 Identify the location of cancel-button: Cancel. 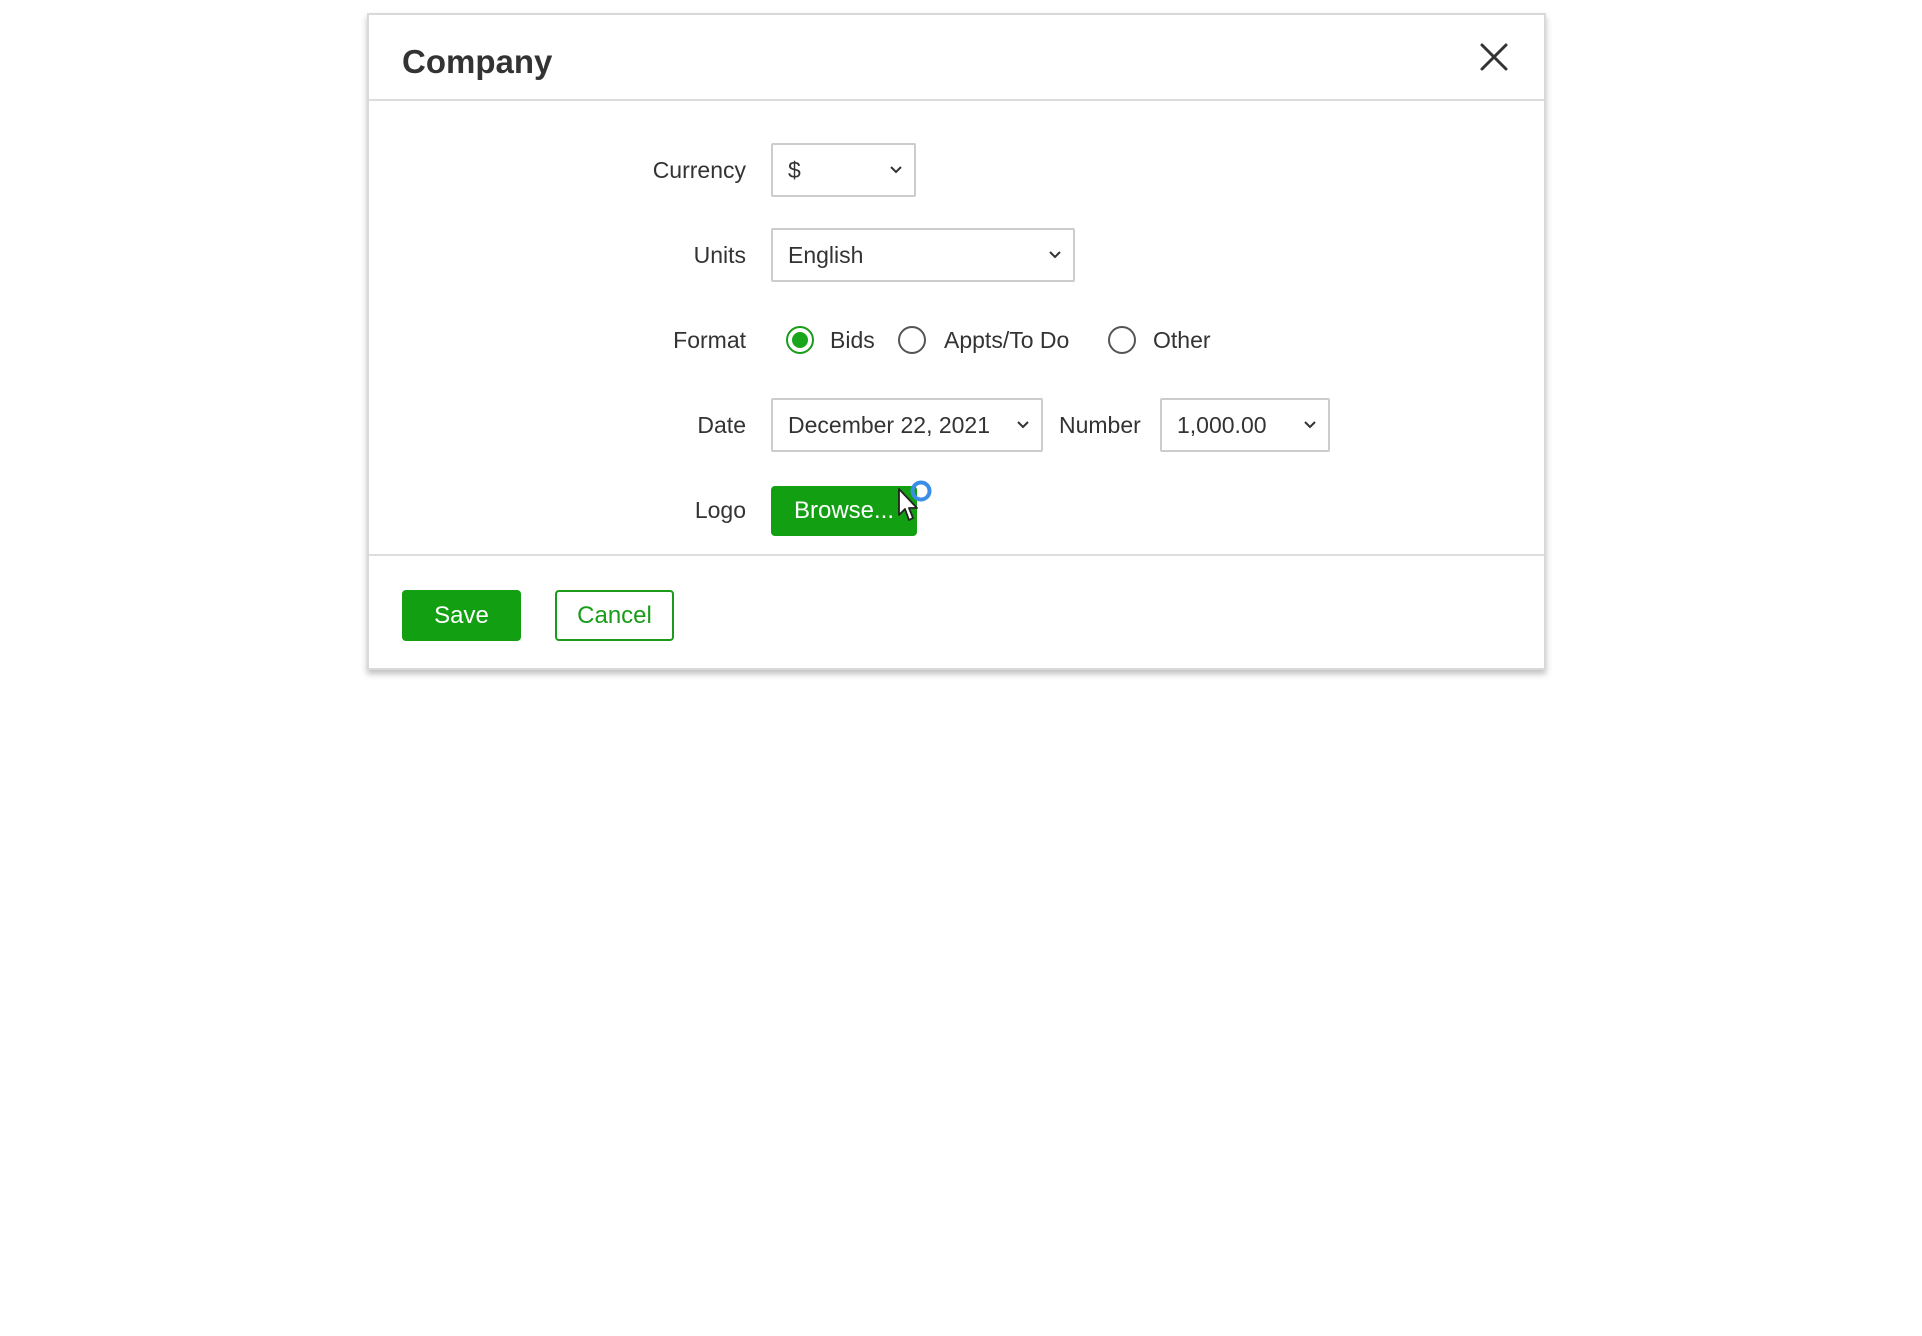
(614, 615).